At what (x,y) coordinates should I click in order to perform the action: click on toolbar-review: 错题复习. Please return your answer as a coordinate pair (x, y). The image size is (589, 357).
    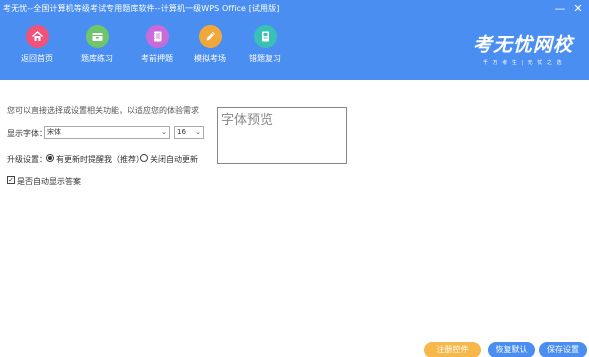
    Looking at the image, I should click on (265, 44).